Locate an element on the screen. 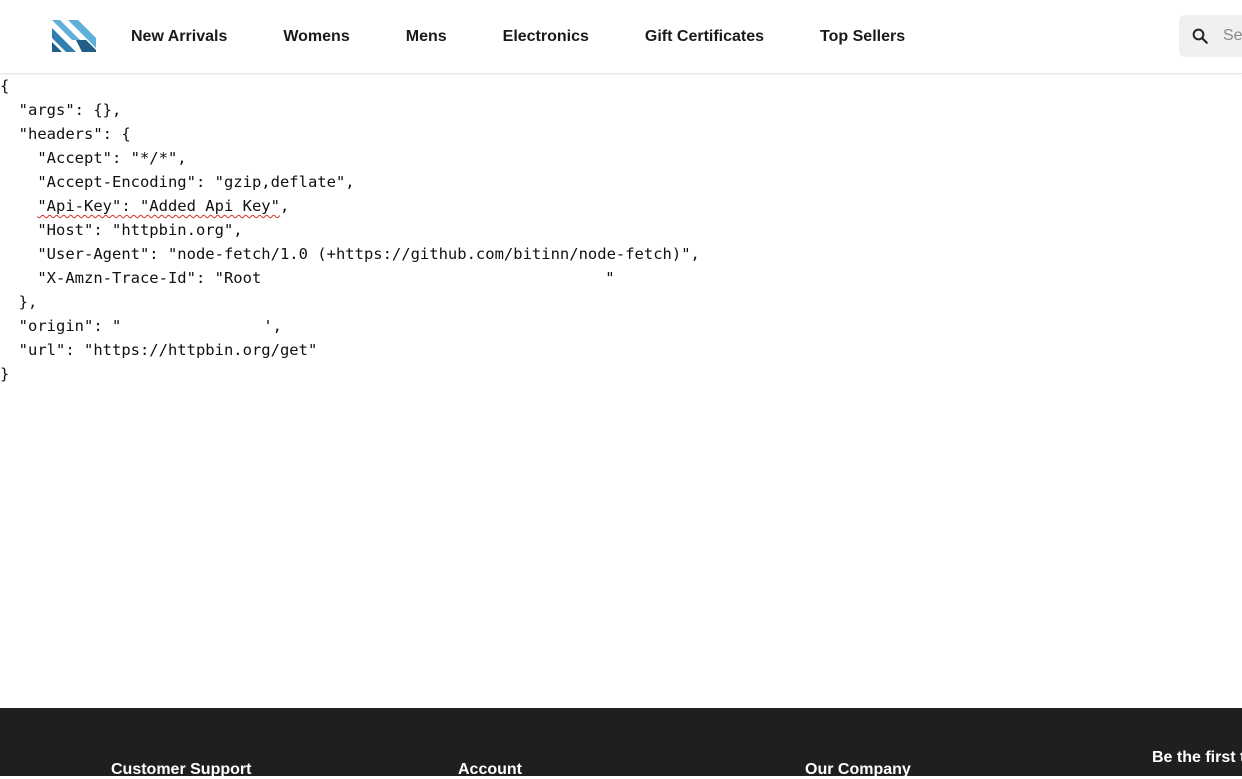 The image size is (1242, 779). api-key-entry: "Api-Key": "Added Api Key" is located at coordinates (158, 206).